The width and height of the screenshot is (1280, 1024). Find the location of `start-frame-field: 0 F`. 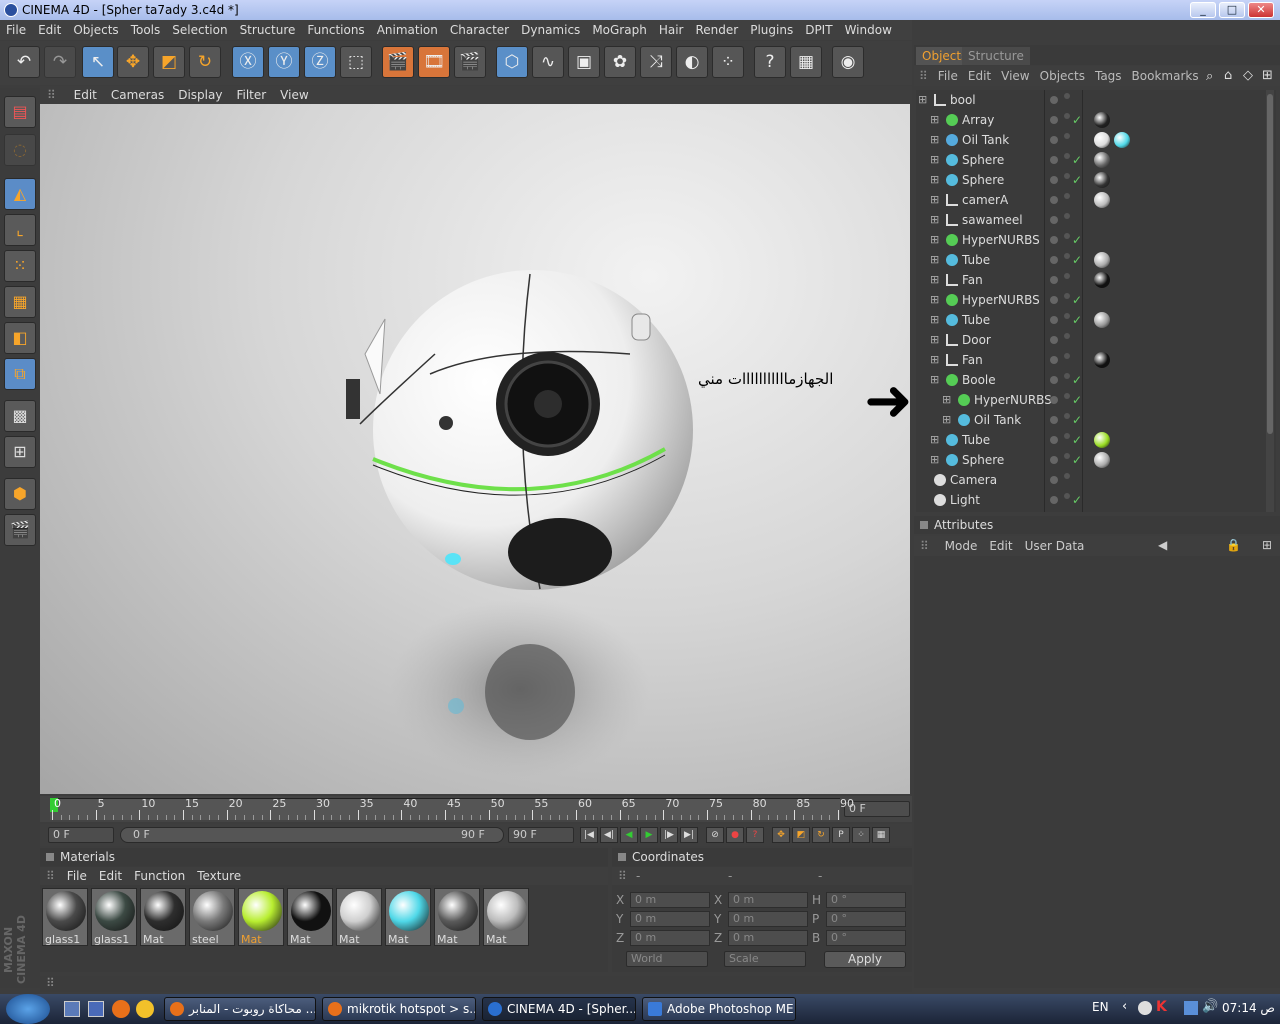

start-frame-field: 0 F is located at coordinates (81, 835).